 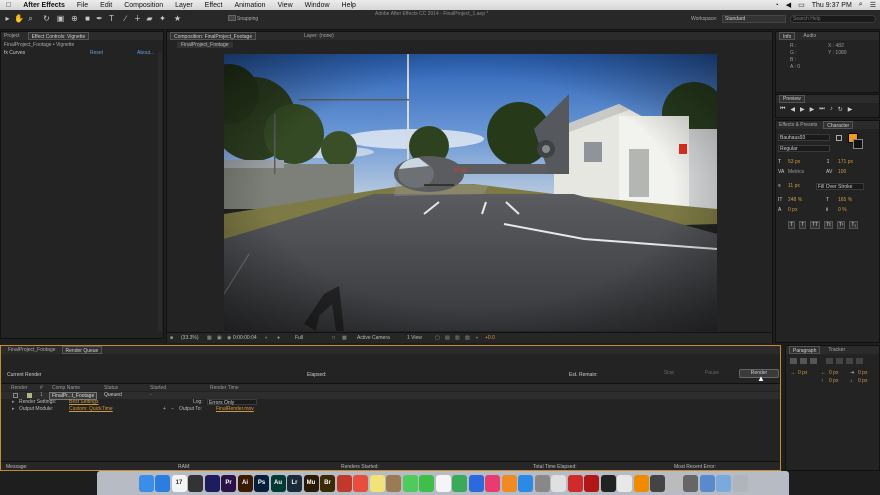 I want to click on tab-timeline-footage: FinalProject_Footage, so click(x=32, y=350).